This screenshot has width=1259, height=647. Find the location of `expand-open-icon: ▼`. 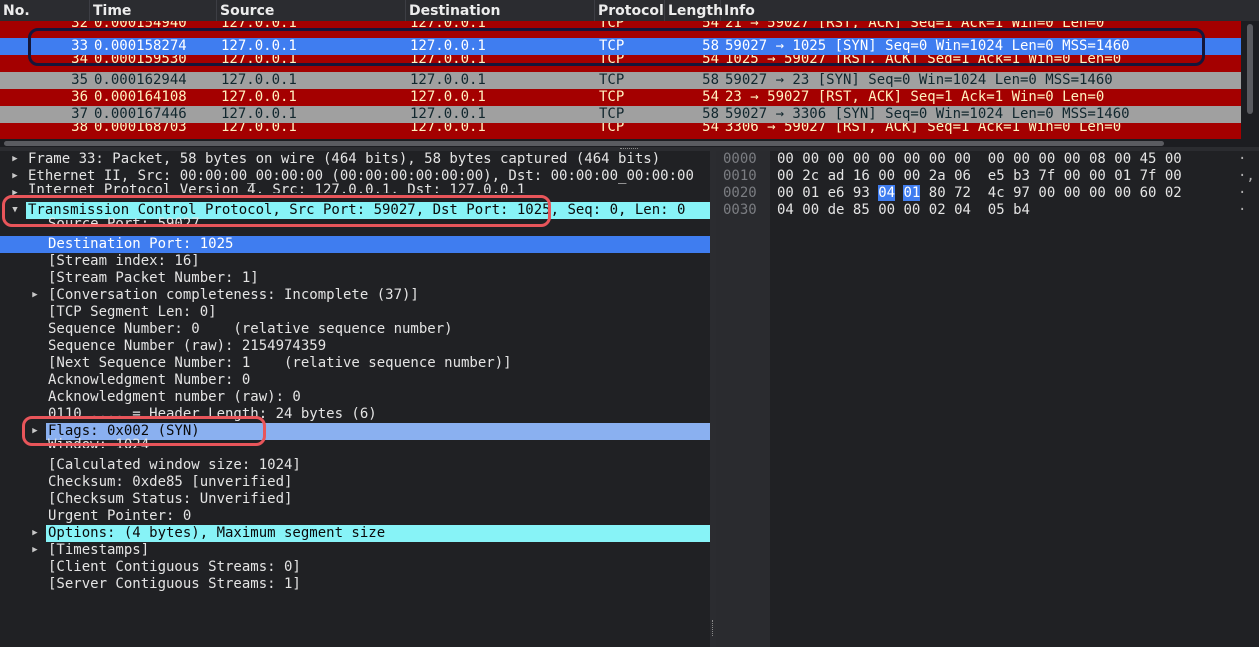

expand-open-icon: ▼ is located at coordinates (15, 210).